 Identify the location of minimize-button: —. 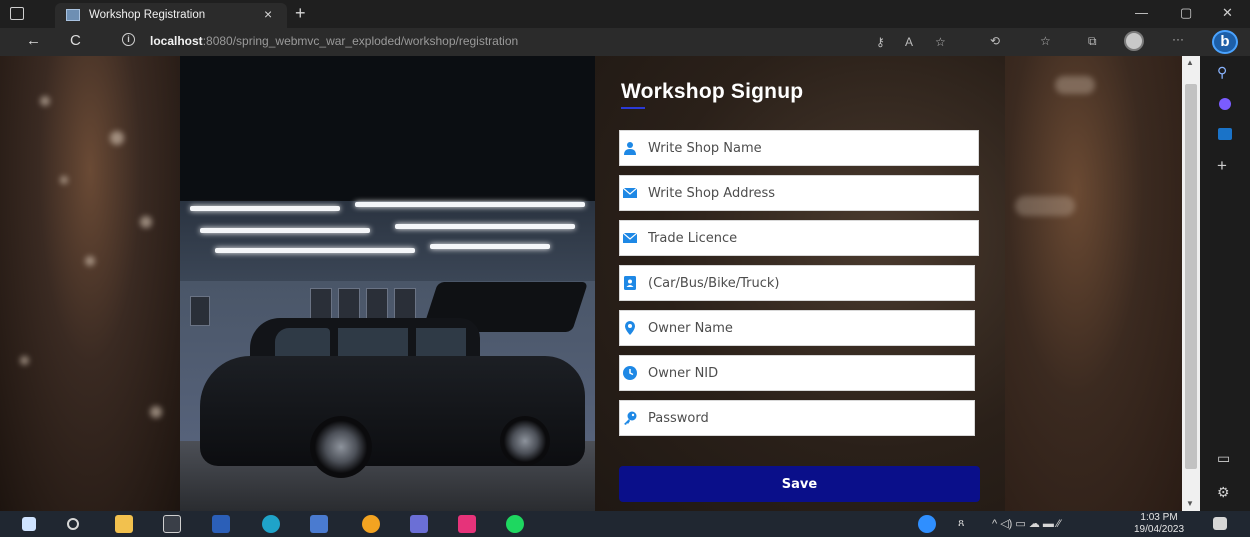
(1141, 12).